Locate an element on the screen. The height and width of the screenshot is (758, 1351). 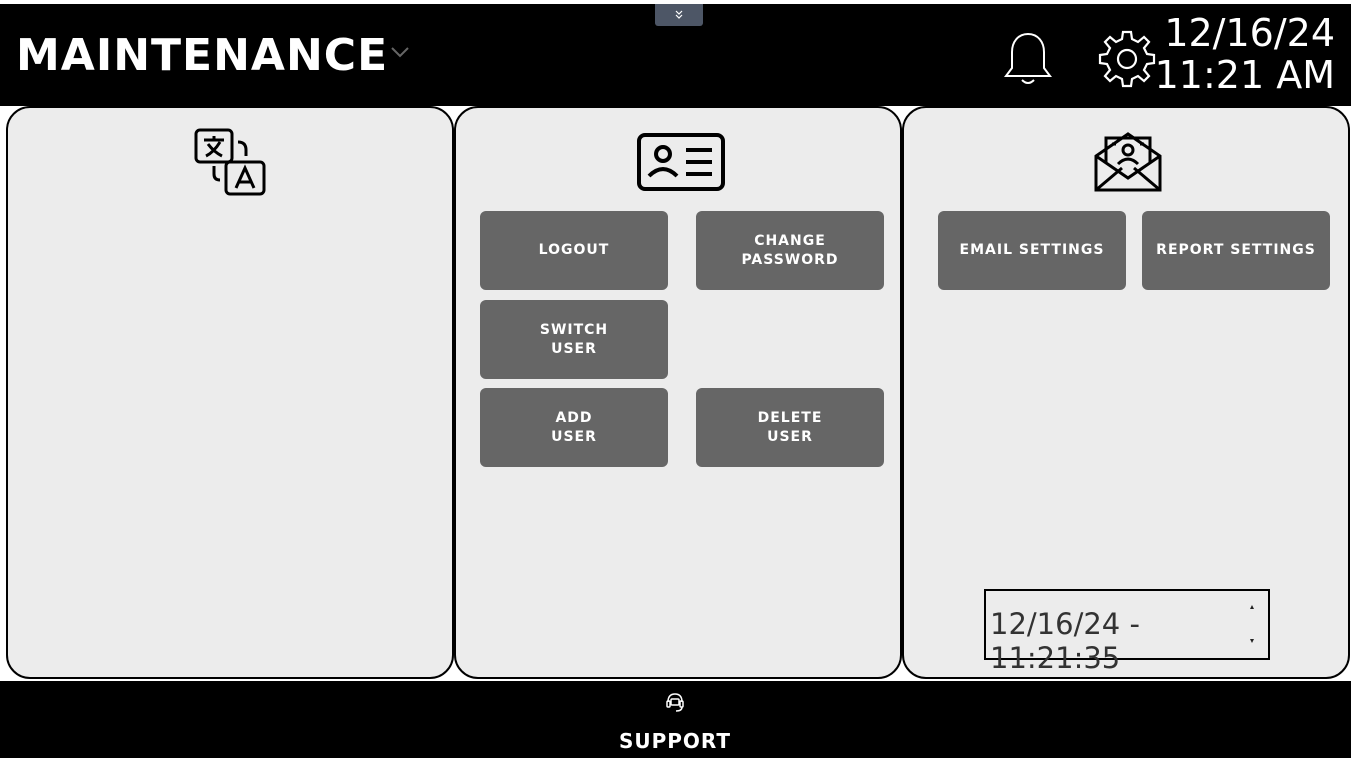
clock: 12/16/24 11:21 AM is located at coordinates (1245, 54).